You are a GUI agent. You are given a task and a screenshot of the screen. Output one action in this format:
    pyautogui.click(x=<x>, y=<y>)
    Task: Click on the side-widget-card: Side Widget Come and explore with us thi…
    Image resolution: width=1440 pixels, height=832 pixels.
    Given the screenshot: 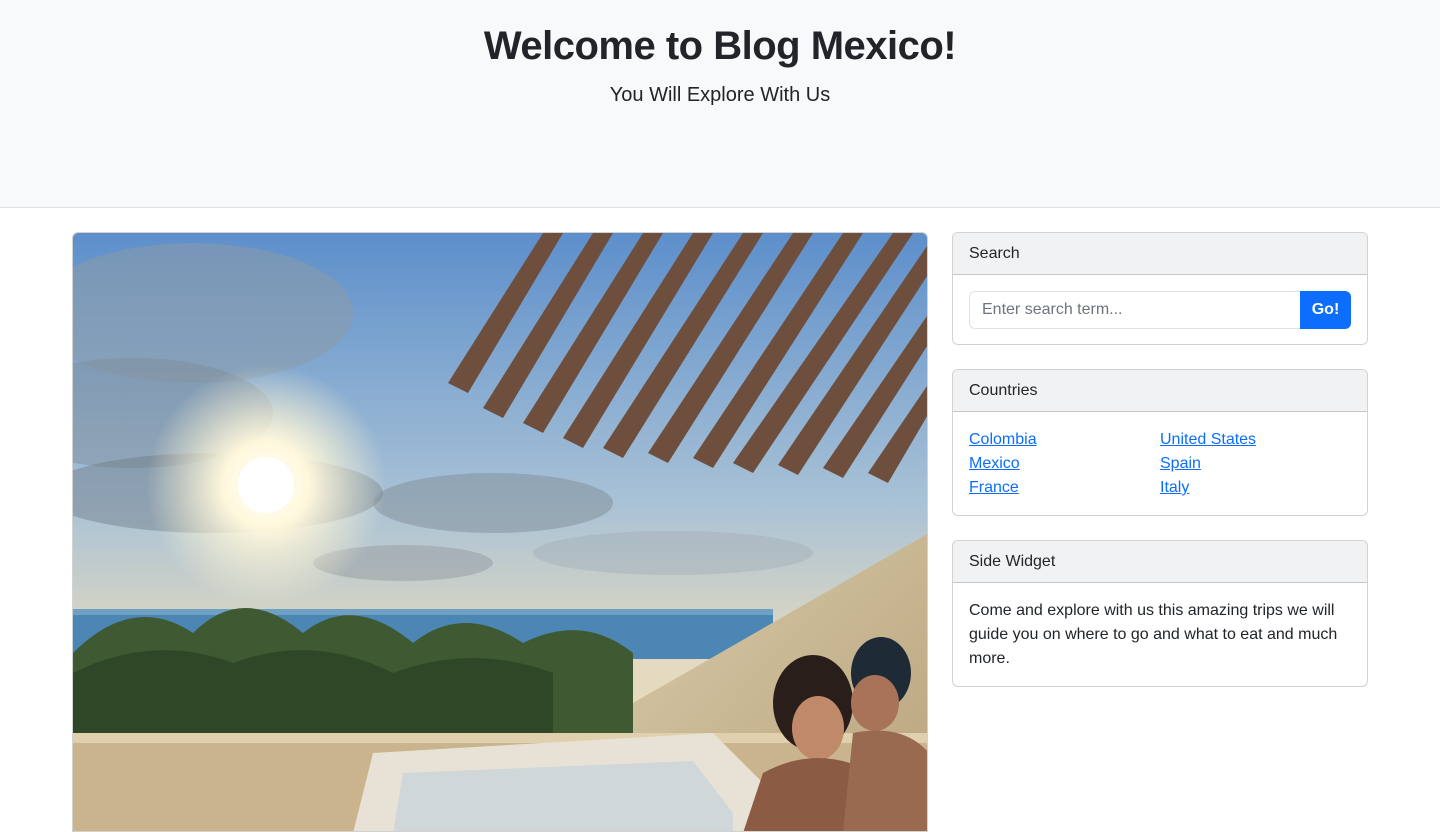 What is the action you would take?
    pyautogui.click(x=1160, y=613)
    